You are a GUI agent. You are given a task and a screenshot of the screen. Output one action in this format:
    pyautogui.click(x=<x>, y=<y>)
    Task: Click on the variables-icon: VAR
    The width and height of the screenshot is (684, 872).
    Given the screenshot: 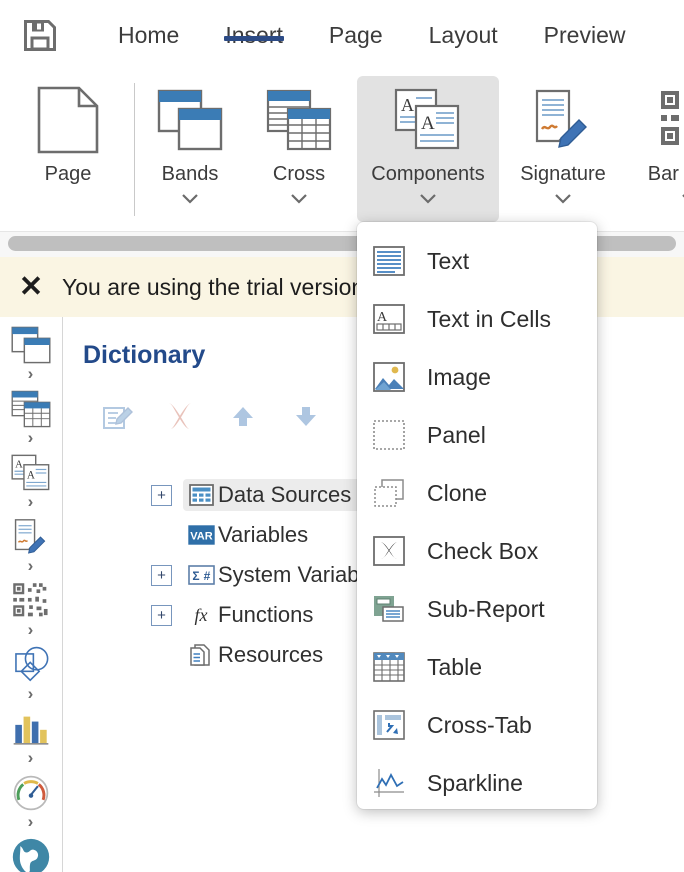 What is the action you would take?
    pyautogui.click(x=201, y=535)
    